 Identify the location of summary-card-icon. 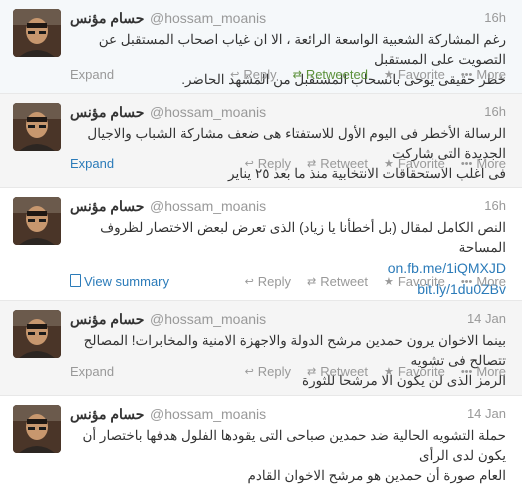
(75, 280).